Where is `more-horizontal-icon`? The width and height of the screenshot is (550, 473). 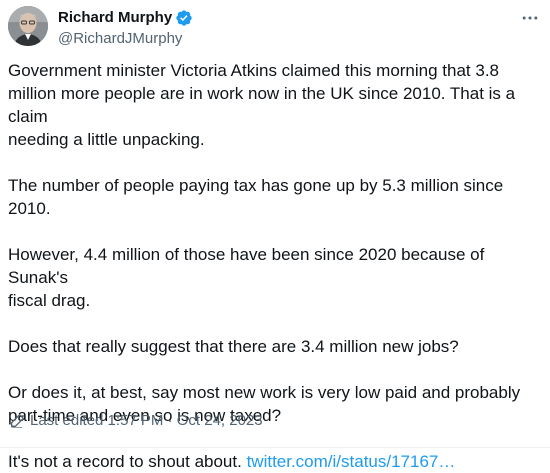 more-horizontal-icon is located at coordinates (530, 18).